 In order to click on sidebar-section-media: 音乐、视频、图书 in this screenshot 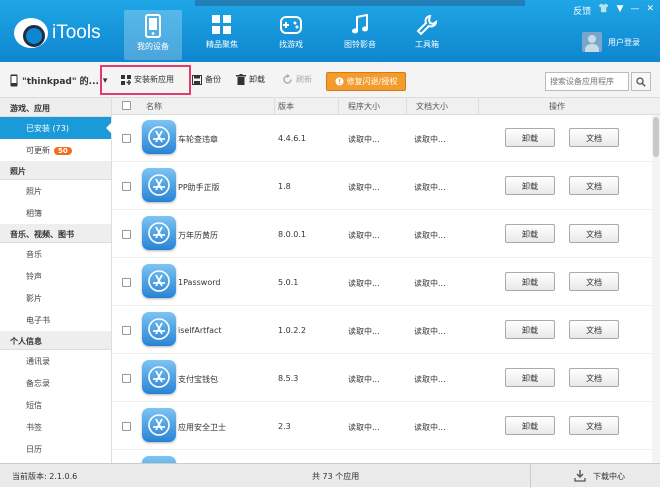, I will do `click(55, 233)`.